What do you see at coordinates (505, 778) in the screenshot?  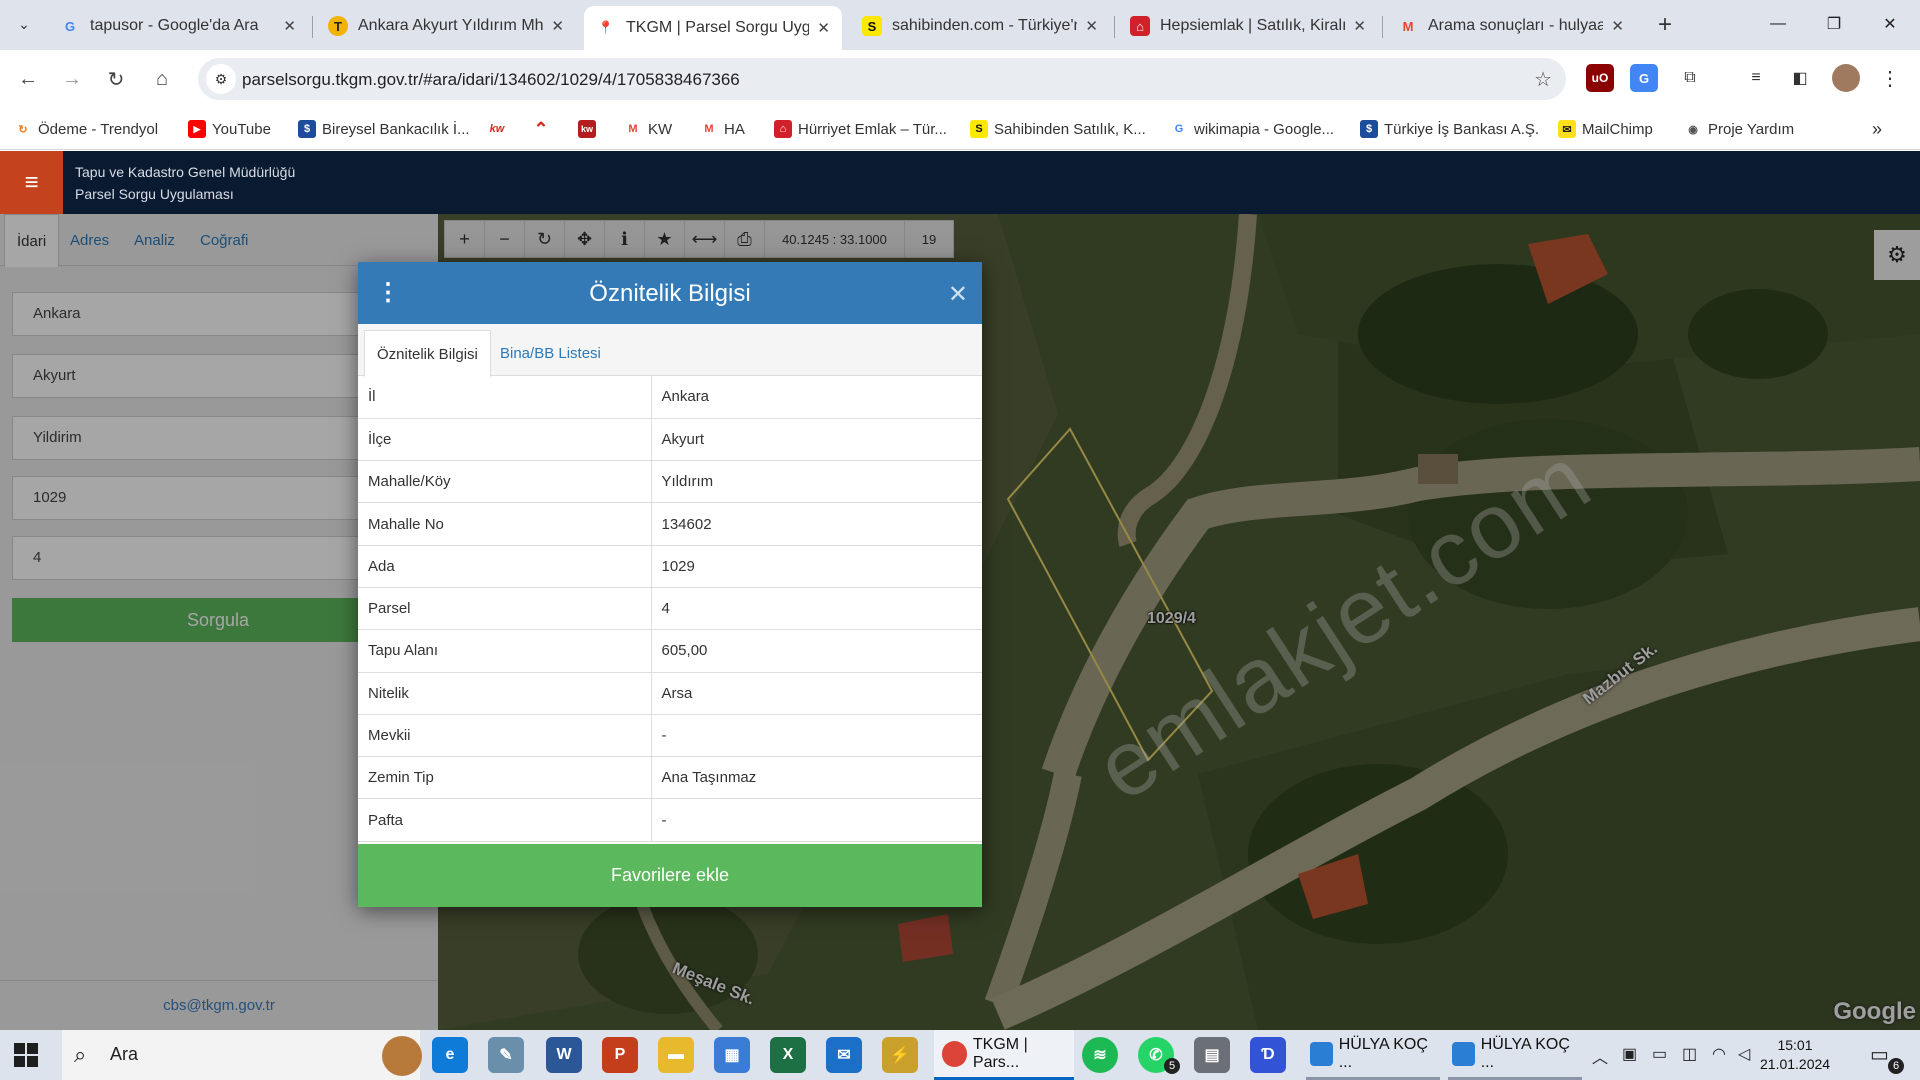 I see `attribute-key: Zemin Tip` at bounding box center [505, 778].